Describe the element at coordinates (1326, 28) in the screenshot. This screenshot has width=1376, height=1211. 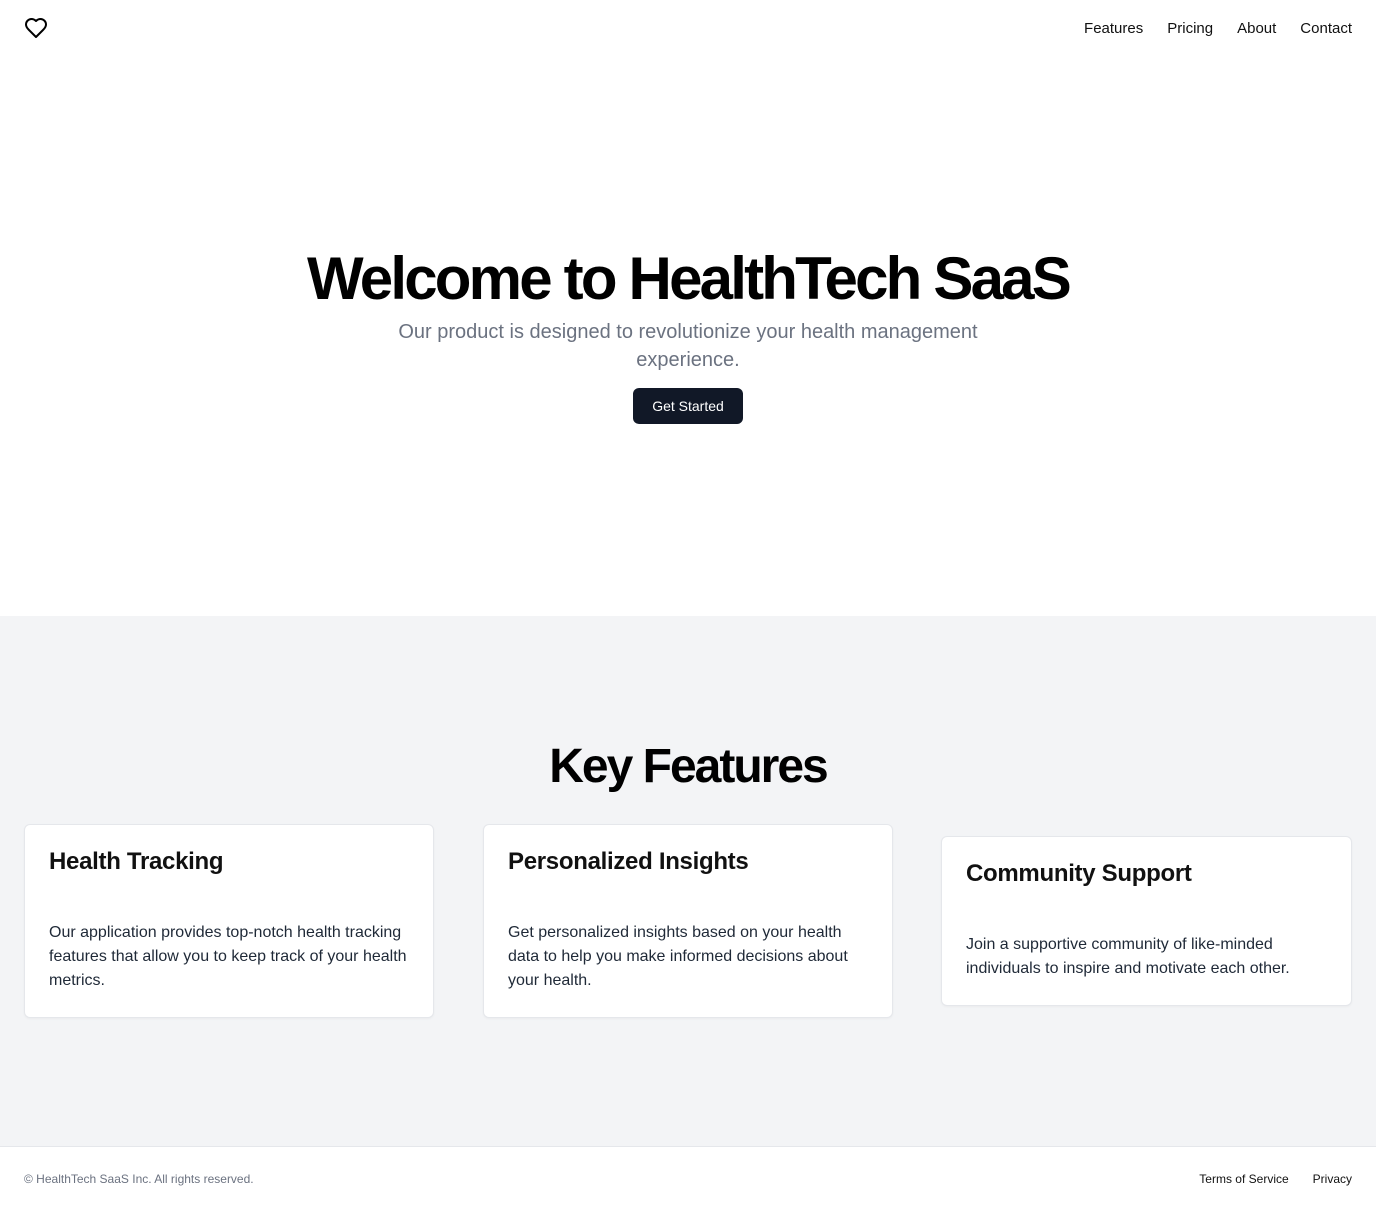
I see `nav-link-contact: Contact` at that location.